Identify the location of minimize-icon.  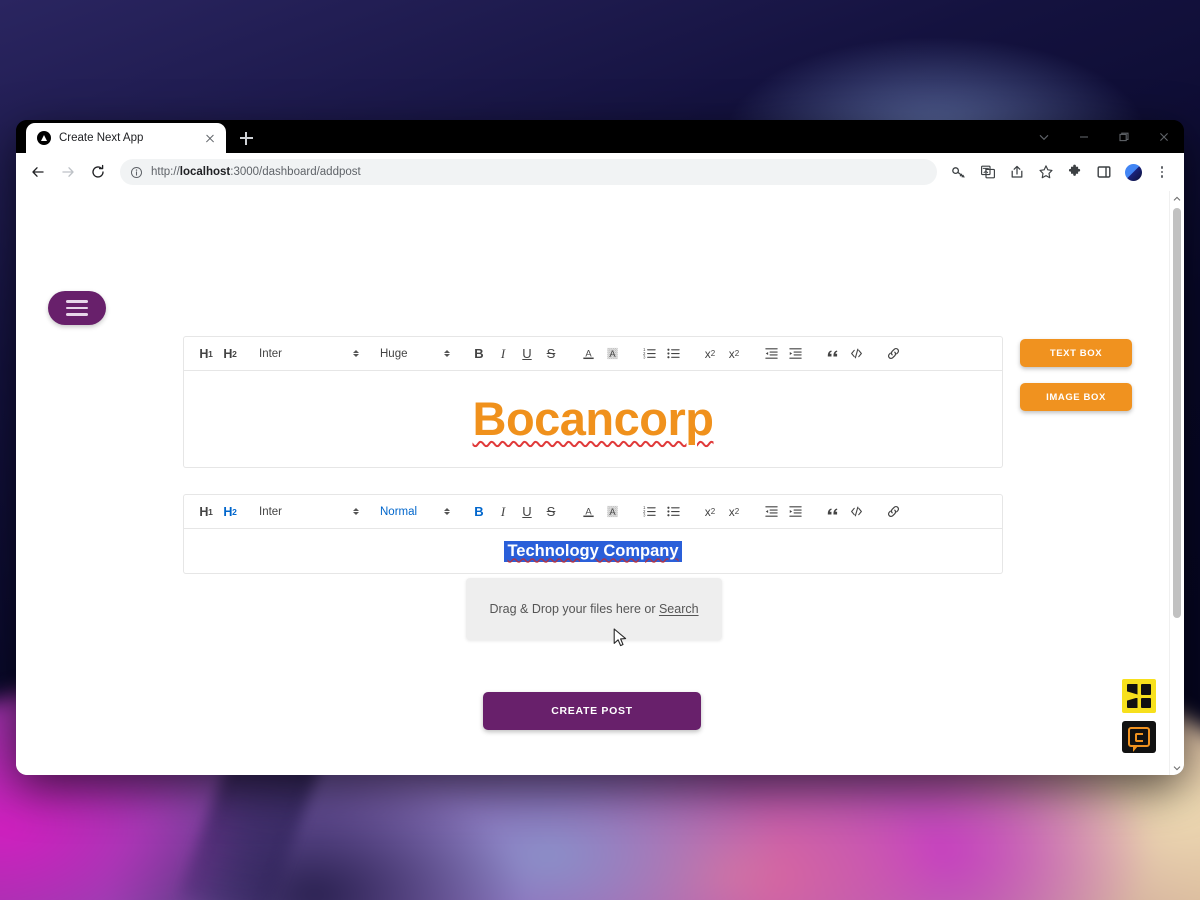
(1084, 136).